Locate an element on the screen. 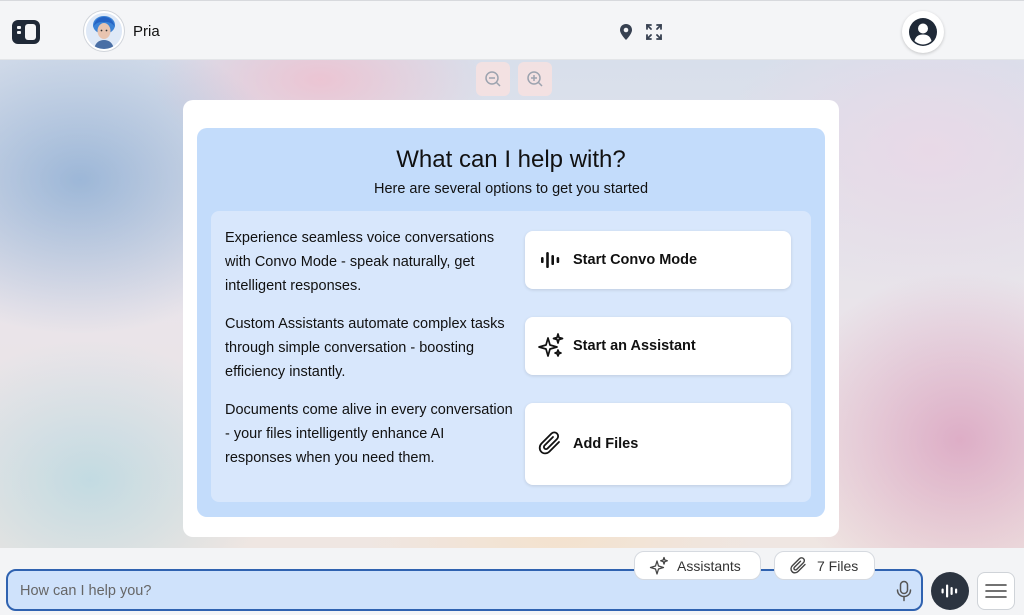 This screenshot has height=615, width=1024. chat-input is located at coordinates (450, 591).